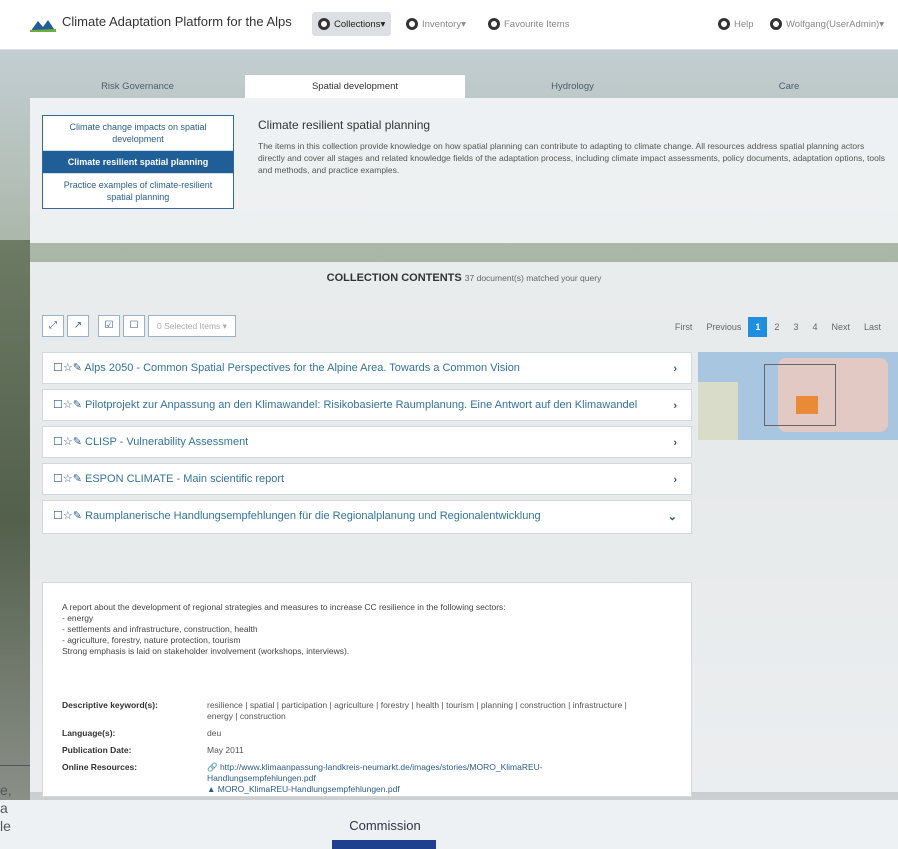 The width and height of the screenshot is (898, 849). What do you see at coordinates (324, 24) in the screenshot?
I see `collections-icon` at bounding box center [324, 24].